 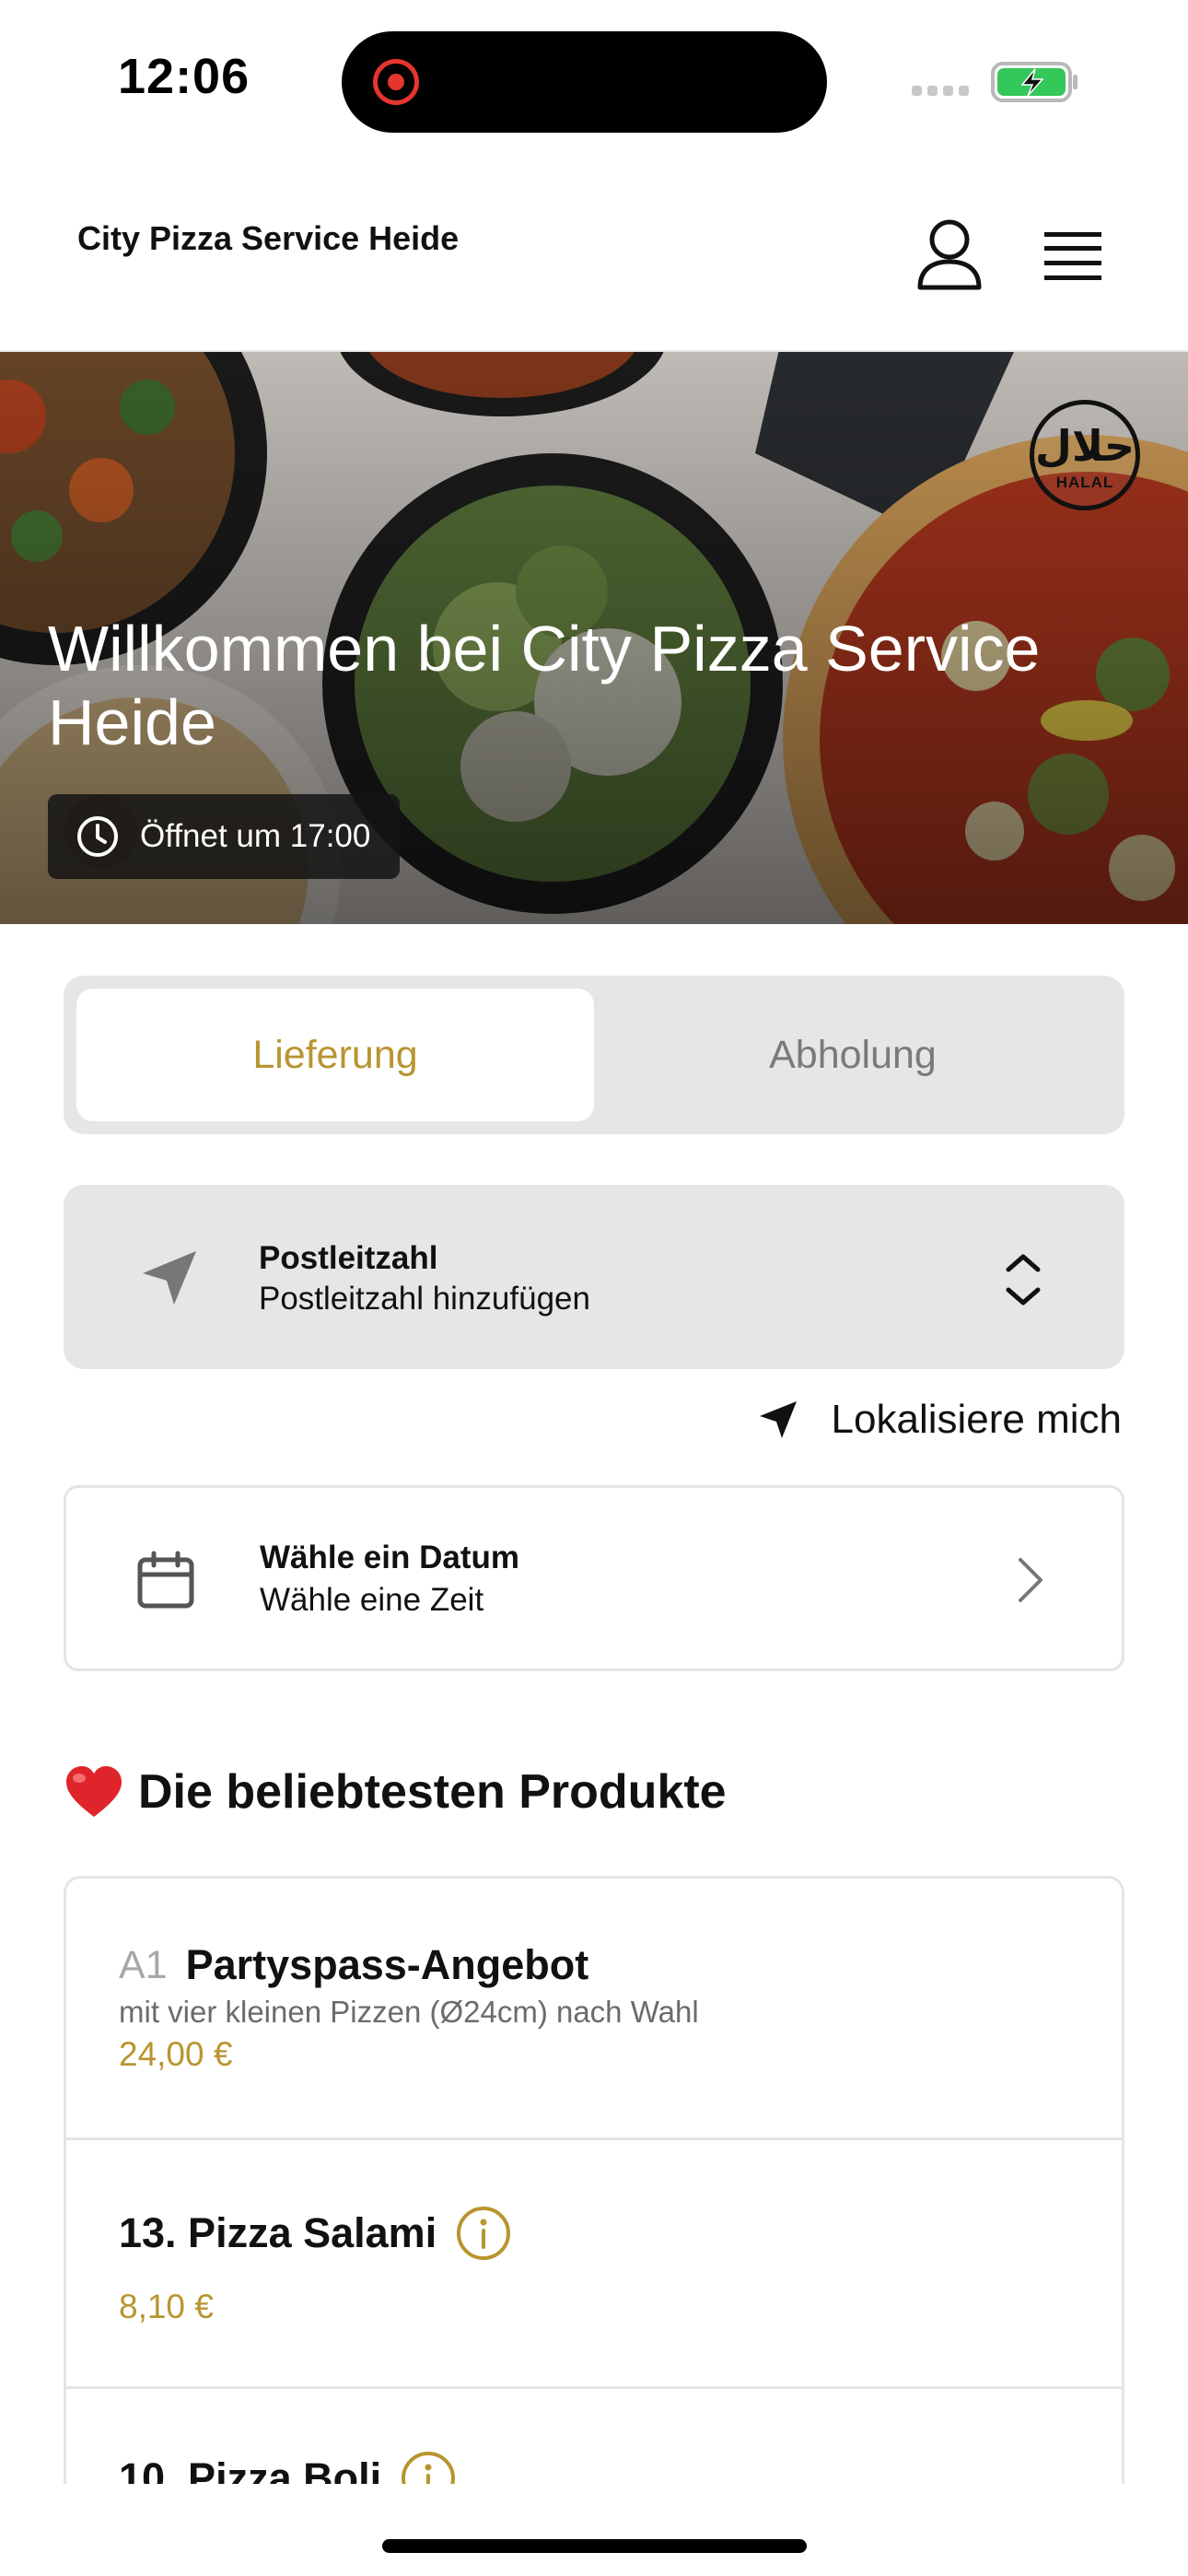 I want to click on chevron-right-icon, so click(x=1030, y=1580).